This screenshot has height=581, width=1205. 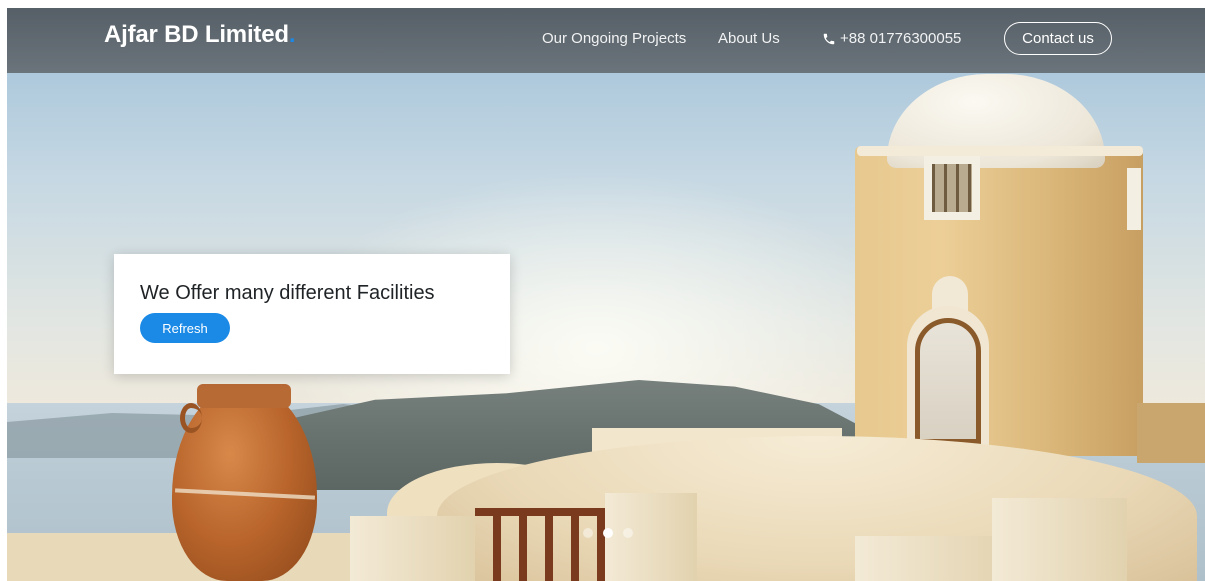 What do you see at coordinates (540, 544) in the screenshot?
I see `wooden-railing` at bounding box center [540, 544].